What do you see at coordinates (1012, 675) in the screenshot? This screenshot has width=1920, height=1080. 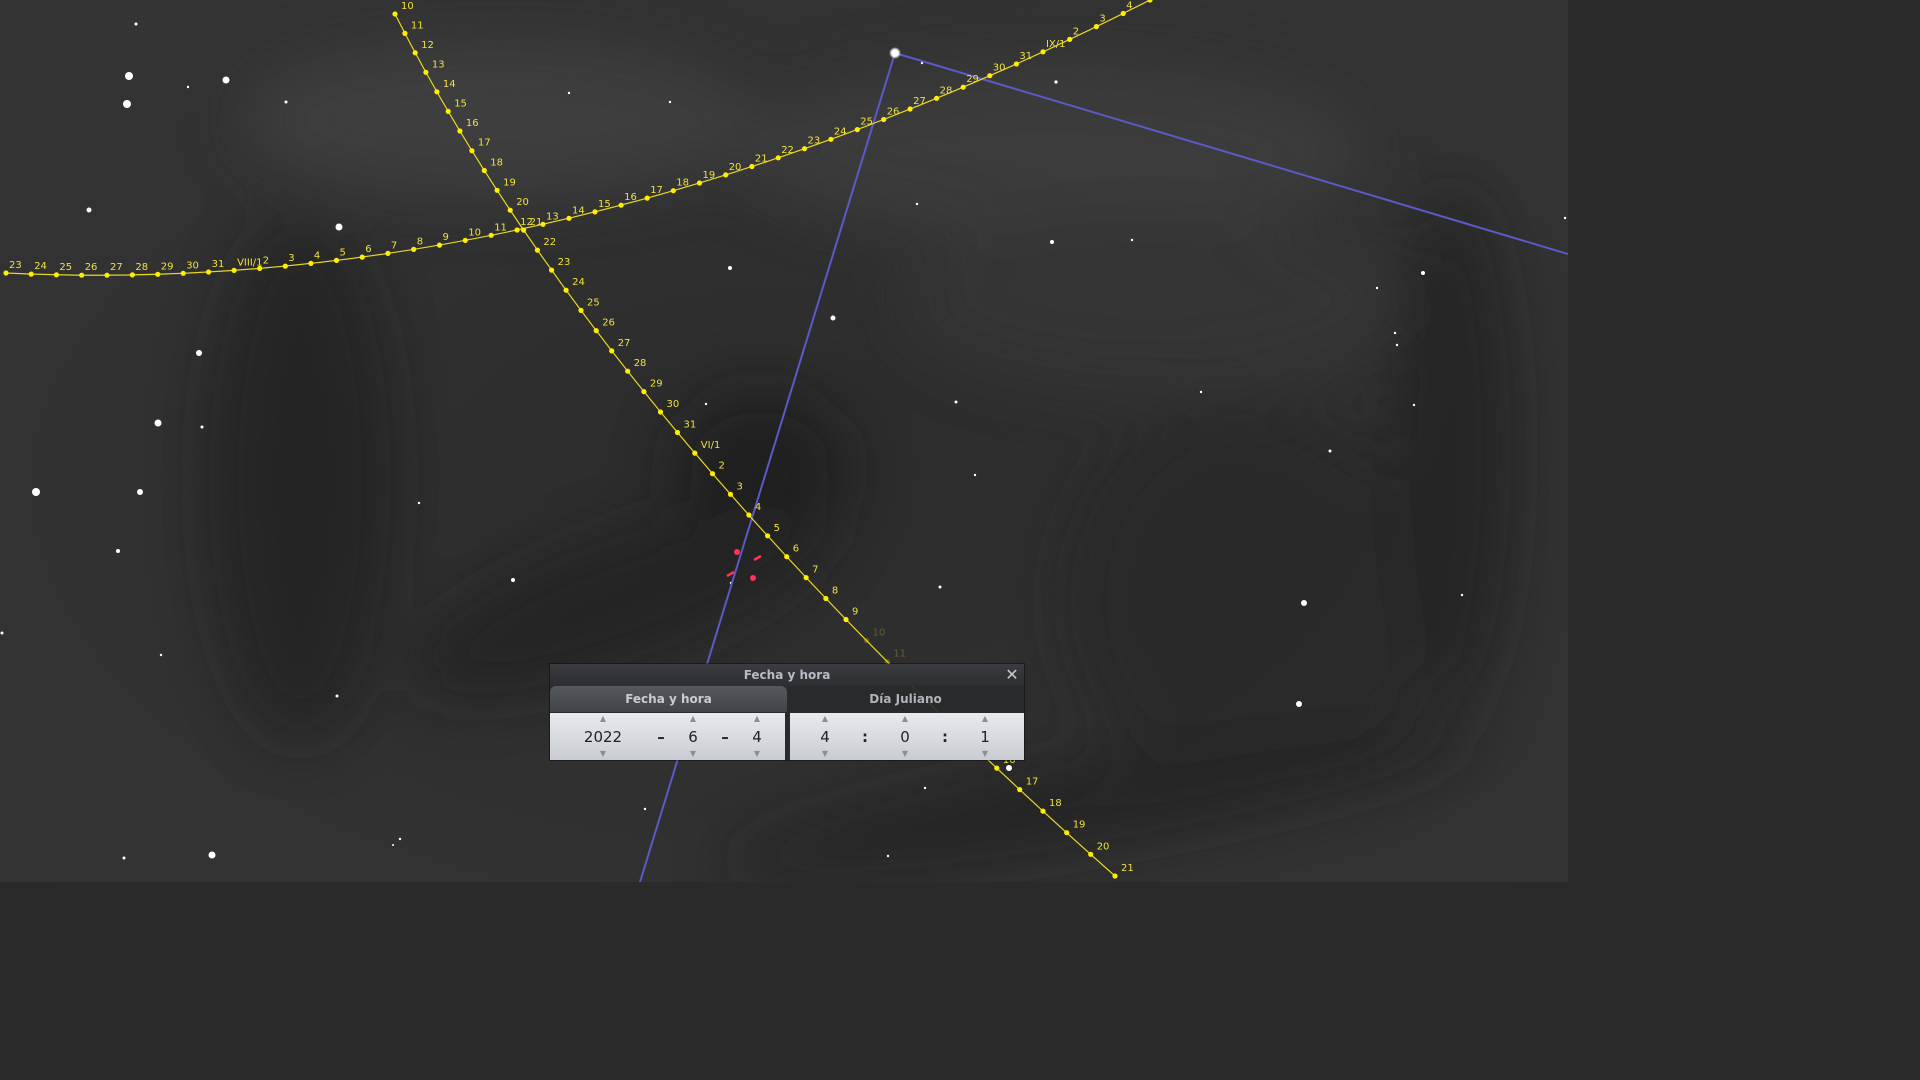 I see `close-icon: ✕` at bounding box center [1012, 675].